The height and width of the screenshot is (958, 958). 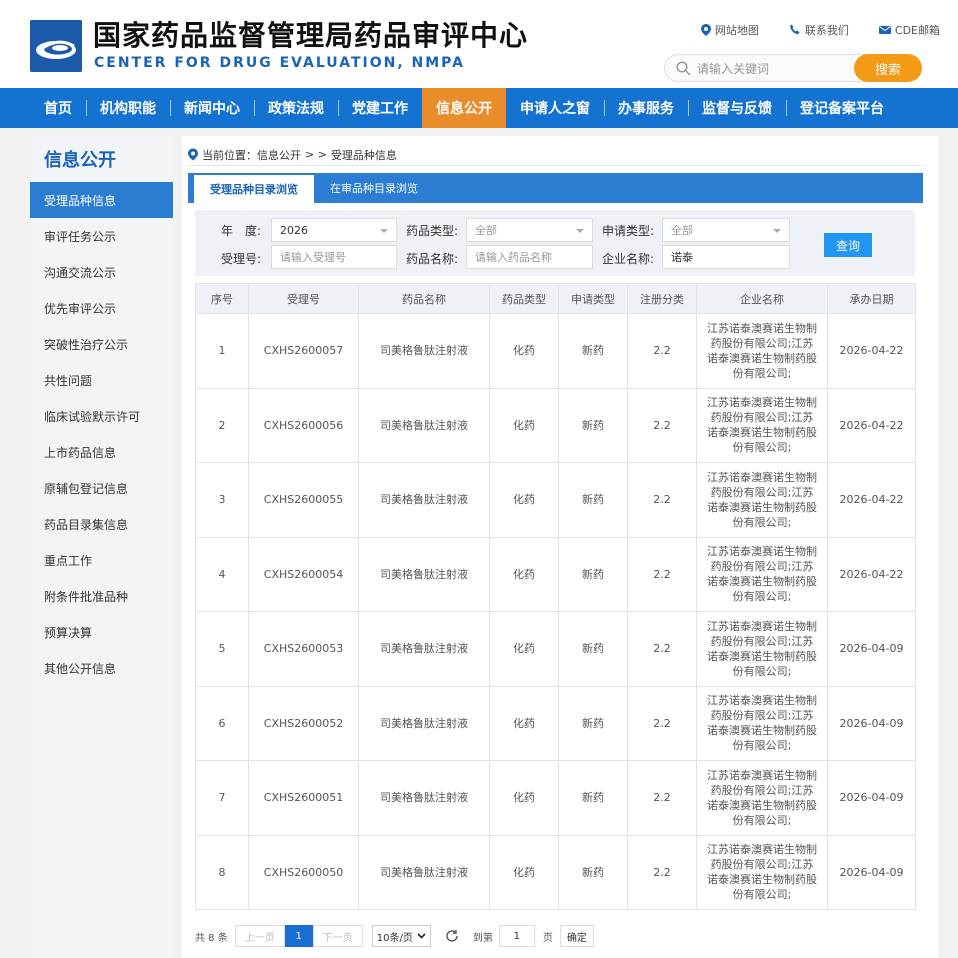 What do you see at coordinates (101, 560) in the screenshot?
I see `sidebar-item-key-work: 重点工作` at bounding box center [101, 560].